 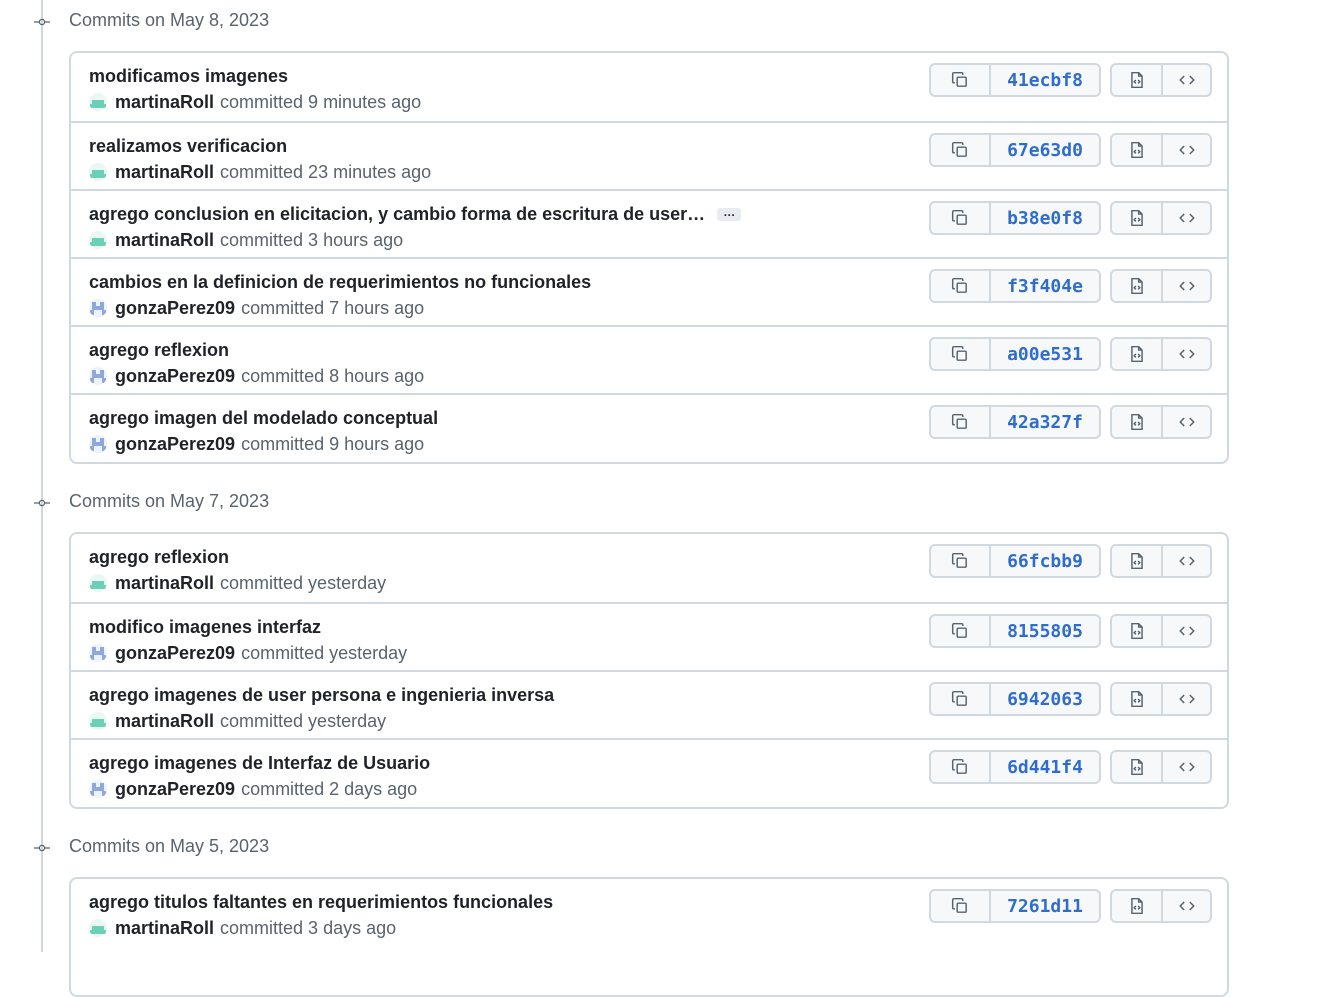 I want to click on commit-actions: 66fcbb9, so click(x=649, y=562).